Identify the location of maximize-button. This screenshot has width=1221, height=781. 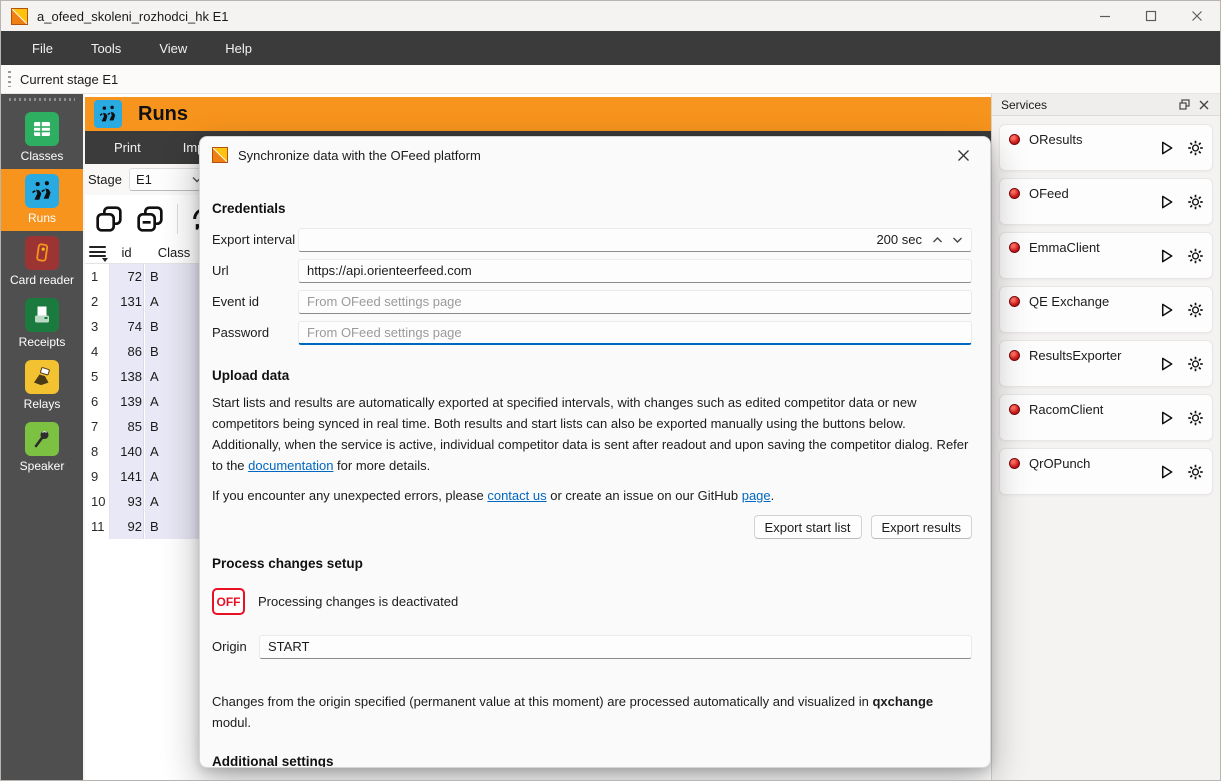
(1151, 16).